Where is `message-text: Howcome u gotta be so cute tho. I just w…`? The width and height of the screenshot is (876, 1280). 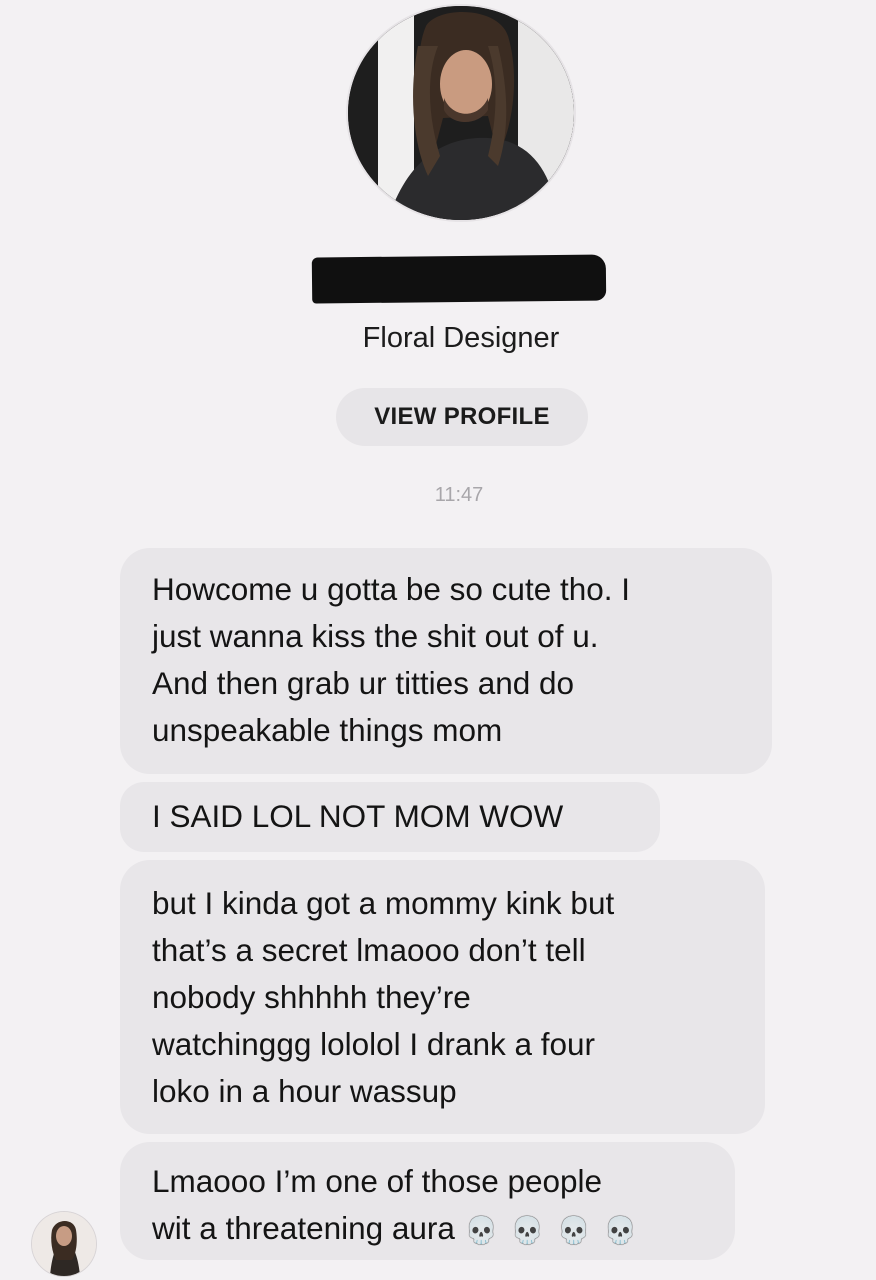
message-text: Howcome u gotta be so cute tho. I just w… is located at coordinates (391, 659).